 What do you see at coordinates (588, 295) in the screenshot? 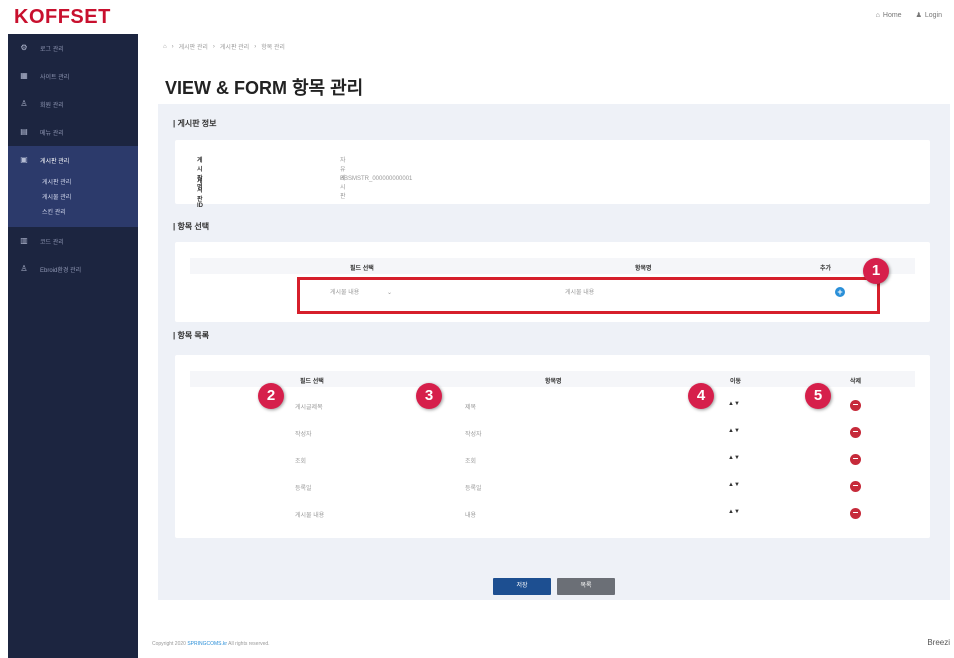
I see `highlight-box` at bounding box center [588, 295].